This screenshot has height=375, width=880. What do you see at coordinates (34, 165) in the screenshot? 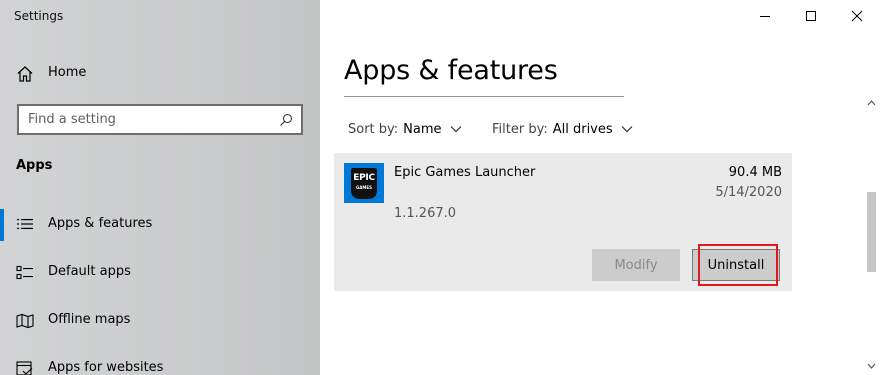
I see `section-title: Apps` at bounding box center [34, 165].